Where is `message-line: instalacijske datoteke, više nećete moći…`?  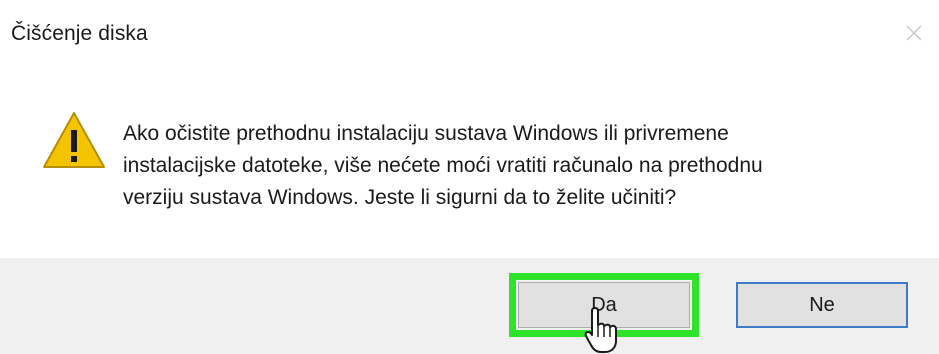
message-line: instalacijske datoteke, više nećete moći… is located at coordinates (443, 165).